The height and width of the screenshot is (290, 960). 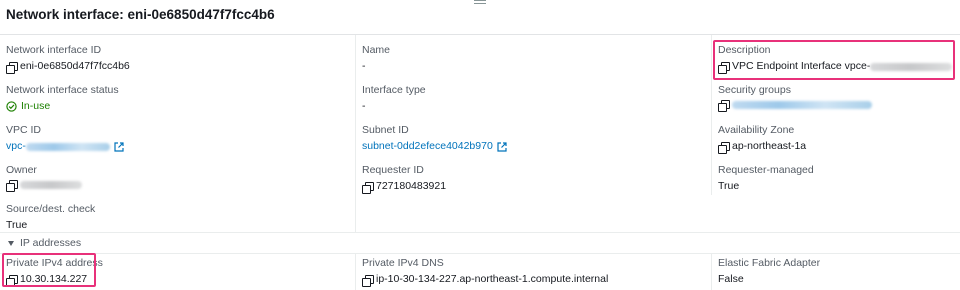 I want to click on highlight-box-private-ipv4, so click(x=49, y=270).